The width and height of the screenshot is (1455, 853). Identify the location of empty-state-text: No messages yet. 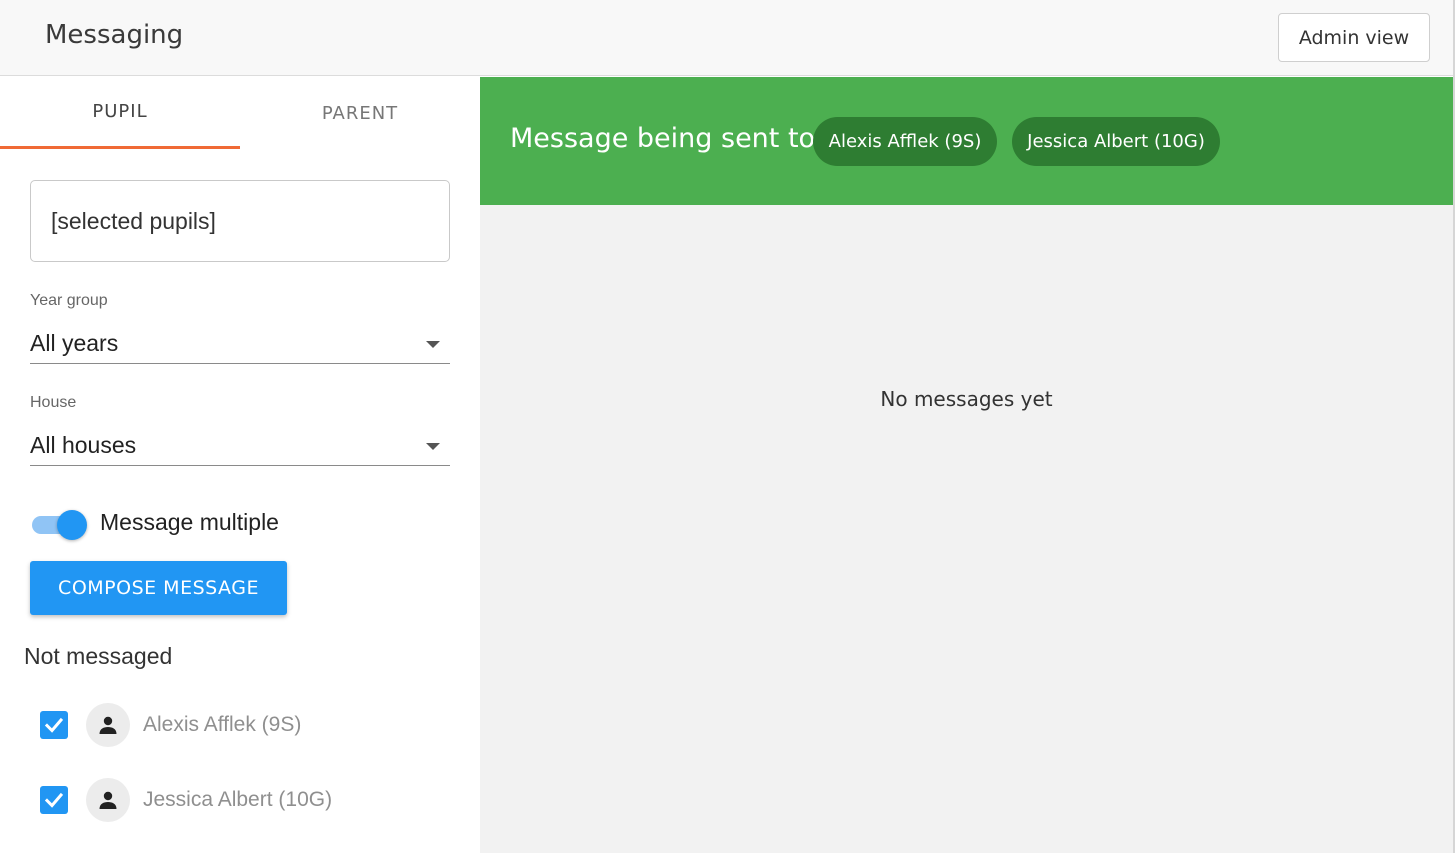
(966, 399).